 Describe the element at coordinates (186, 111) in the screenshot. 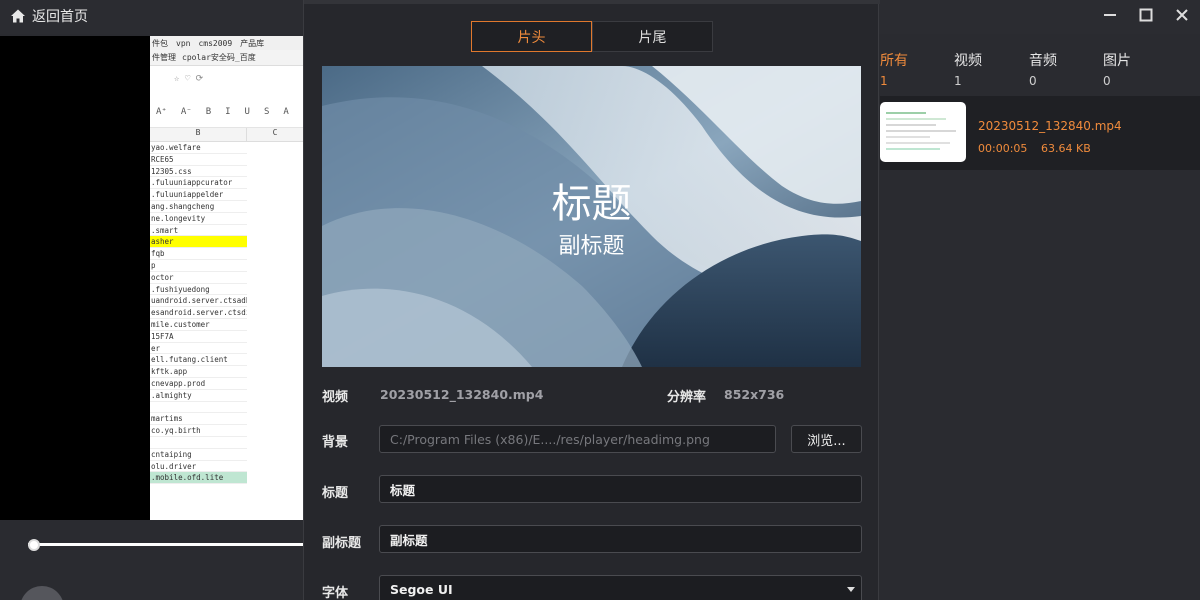

I see `format-icon: A⁻` at that location.